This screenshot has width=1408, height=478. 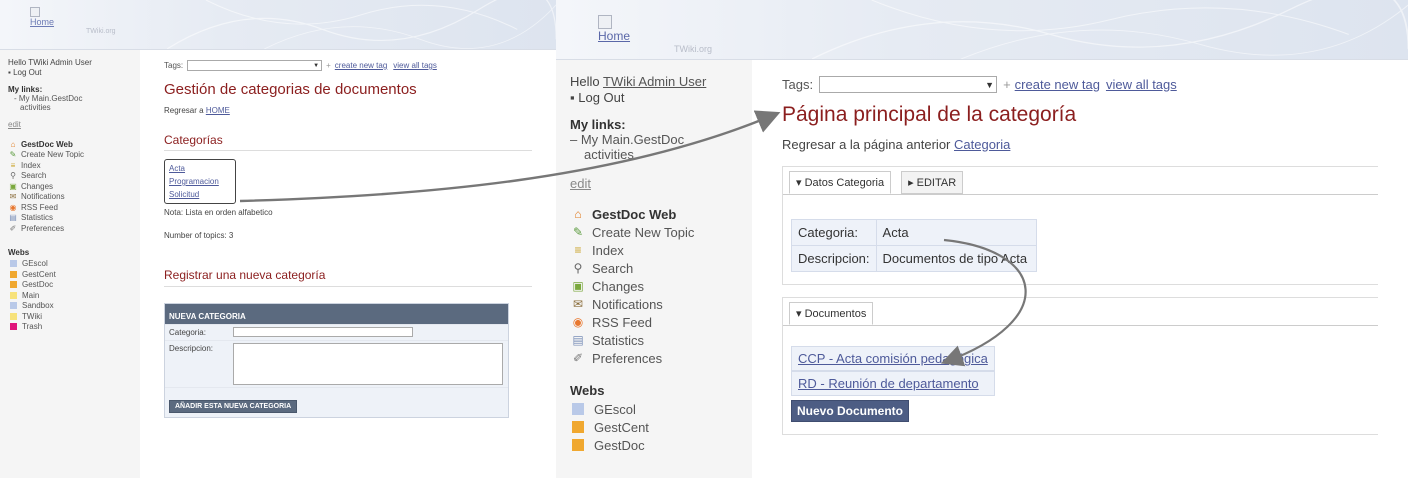 I want to click on top-banner: Home TWiki.org, so click(x=278, y=25).